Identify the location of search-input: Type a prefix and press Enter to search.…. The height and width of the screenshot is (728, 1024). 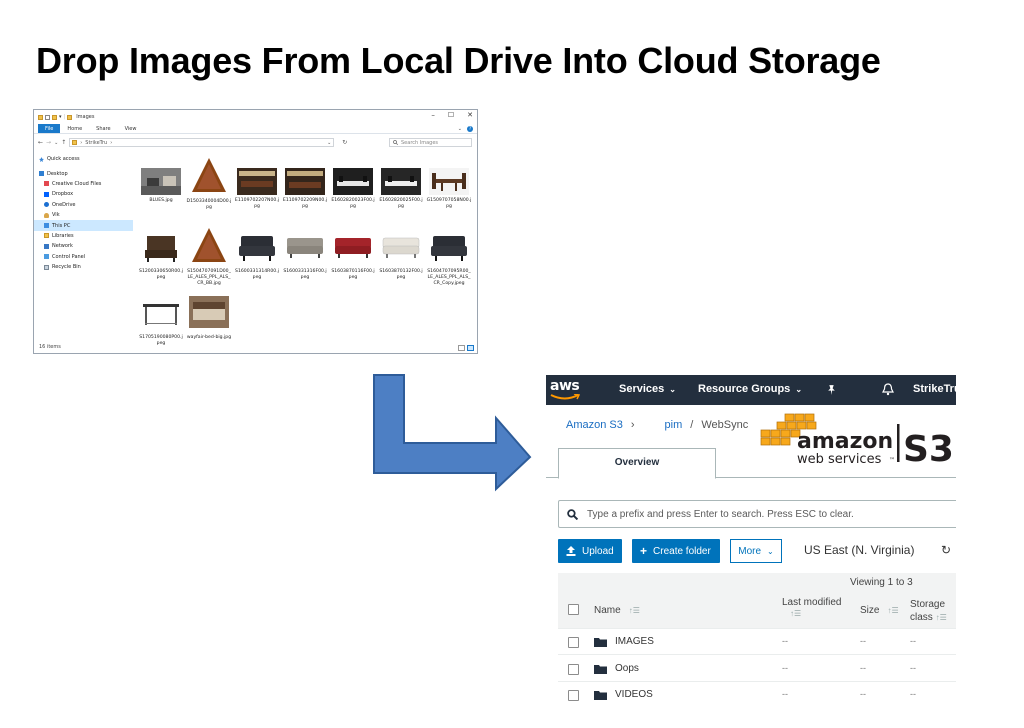
(757, 514).